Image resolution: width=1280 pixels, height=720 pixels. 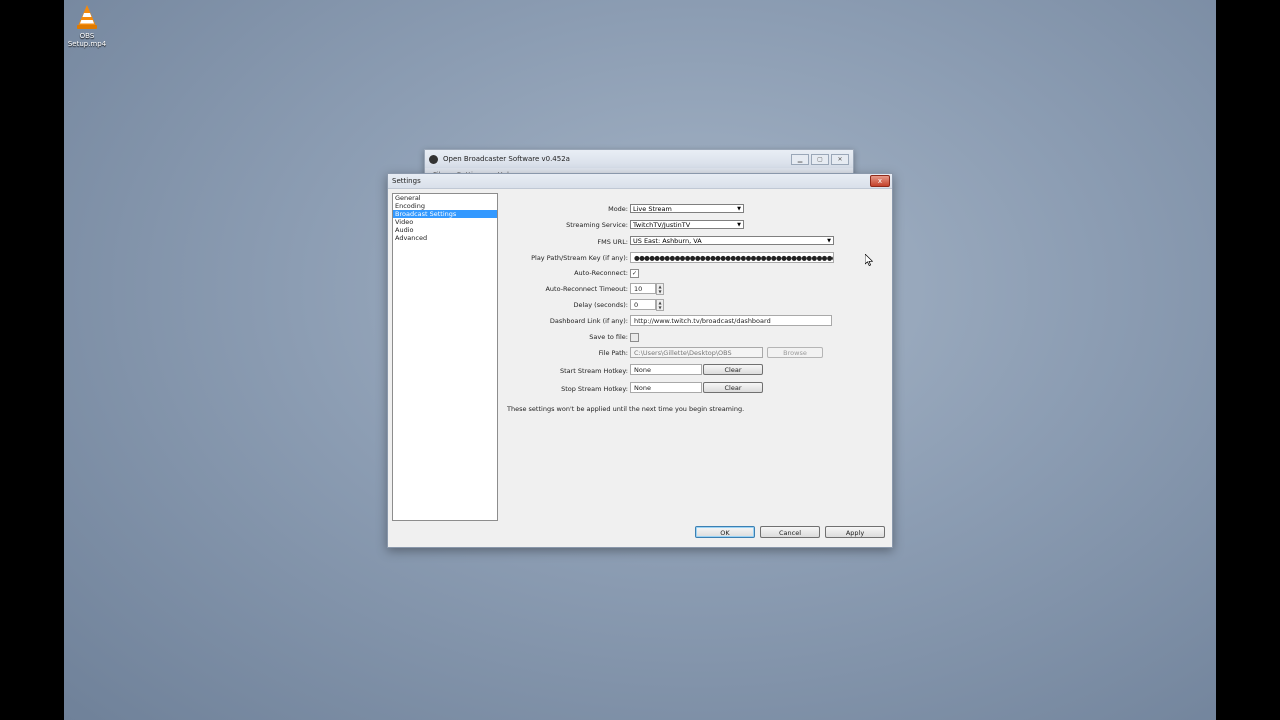 I want to click on save-to-file-label: Save to file:, so click(x=608, y=337).